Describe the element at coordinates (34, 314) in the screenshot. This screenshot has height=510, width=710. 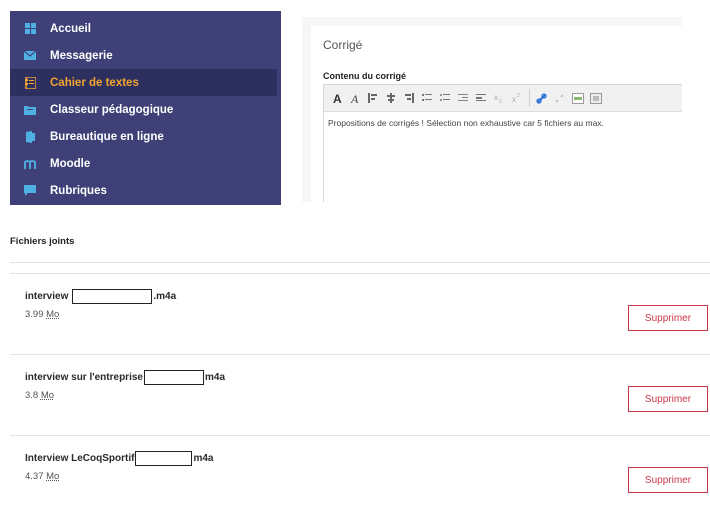
I see `size-value: 3.99` at that location.